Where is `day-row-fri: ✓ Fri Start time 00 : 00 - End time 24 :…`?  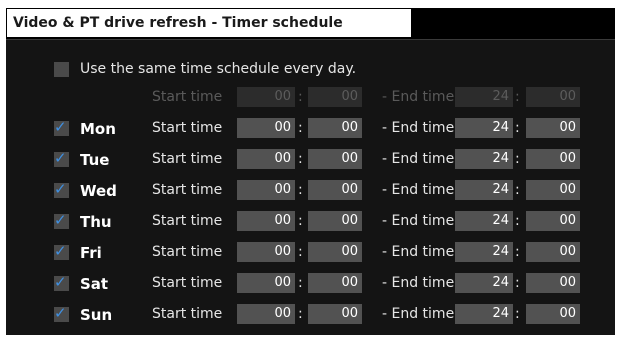
day-row-fri: ✓ Fri Start time 00 : 00 - End time 24 :… is located at coordinates (310, 253).